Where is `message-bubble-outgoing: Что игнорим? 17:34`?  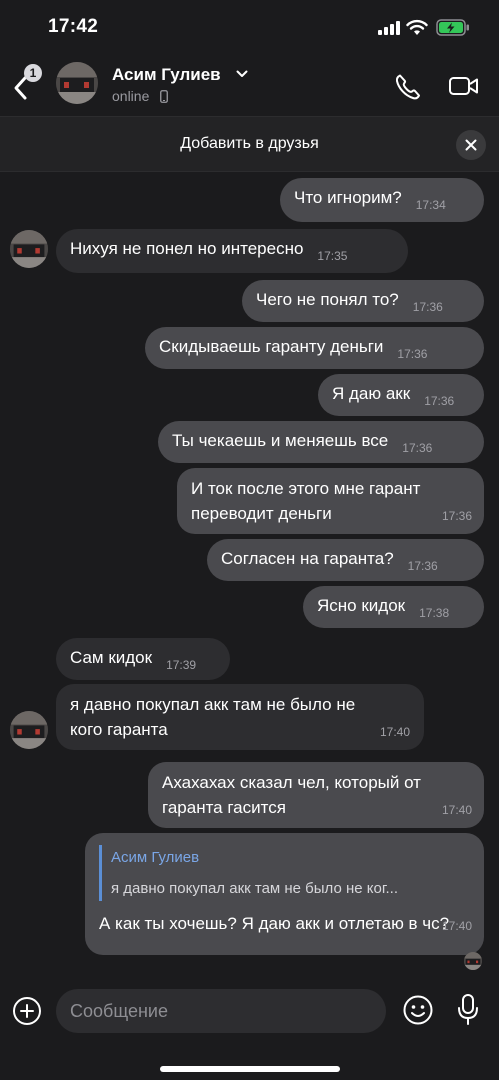
message-bubble-outgoing: Что игнорим? 17:34 is located at coordinates (382, 200).